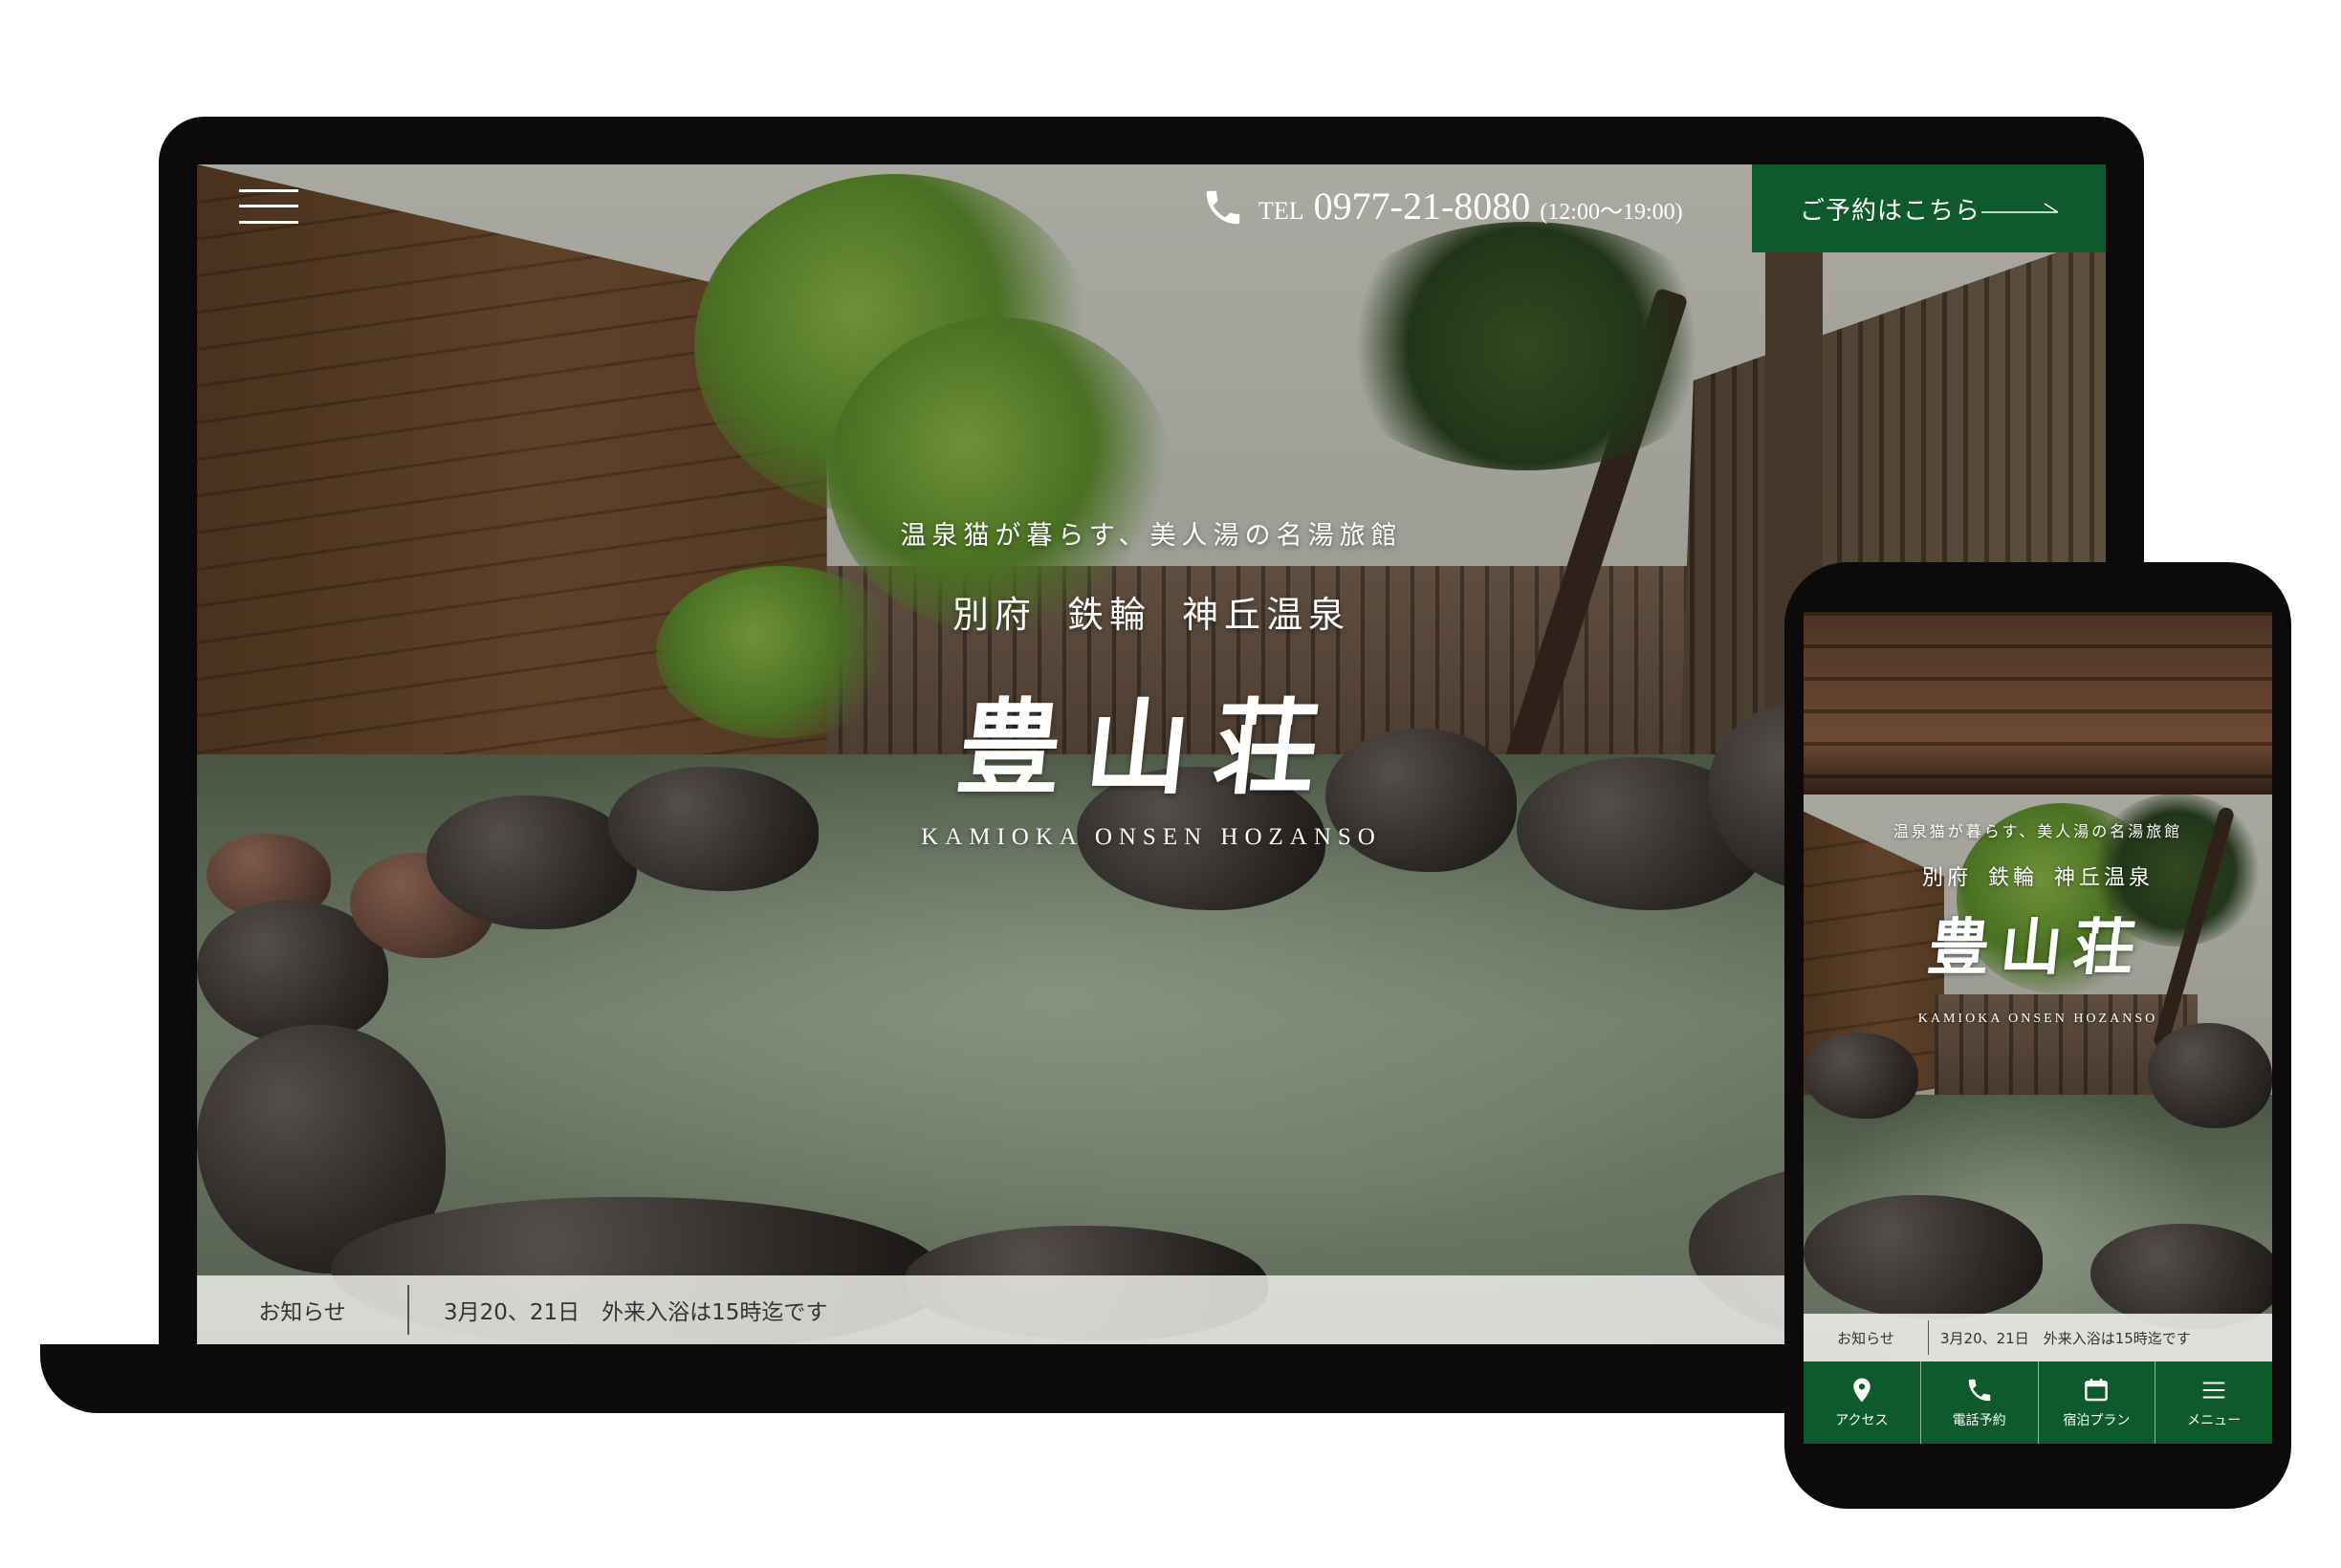  Describe the element at coordinates (1890, 211) in the screenshot. I see `reserve-button-label: ご予約はこちら` at that location.